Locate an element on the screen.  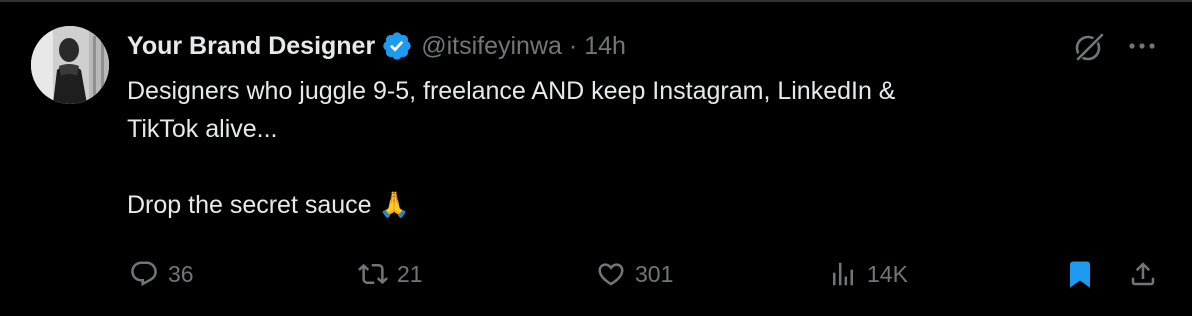
verified-badge-icon is located at coordinates (397, 46).